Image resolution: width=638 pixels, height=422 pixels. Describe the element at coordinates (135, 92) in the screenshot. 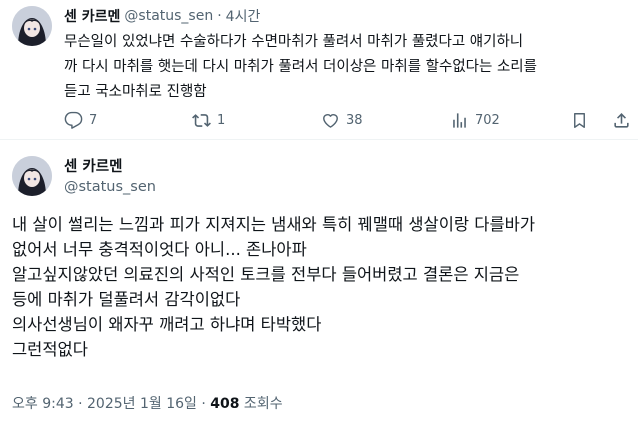

I see `tweet-text-line: 듣고 국소마취로 진행함` at that location.